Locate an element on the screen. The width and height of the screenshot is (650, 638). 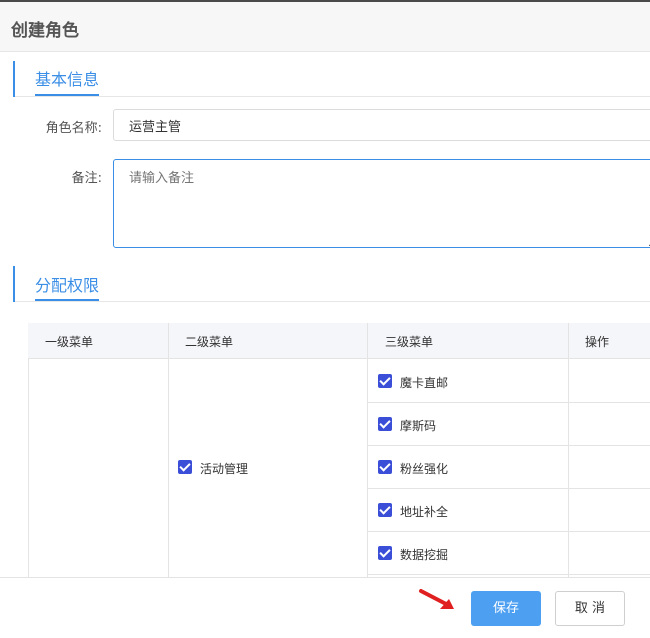
column-header-level2: 二级菜单 is located at coordinates (209, 342).